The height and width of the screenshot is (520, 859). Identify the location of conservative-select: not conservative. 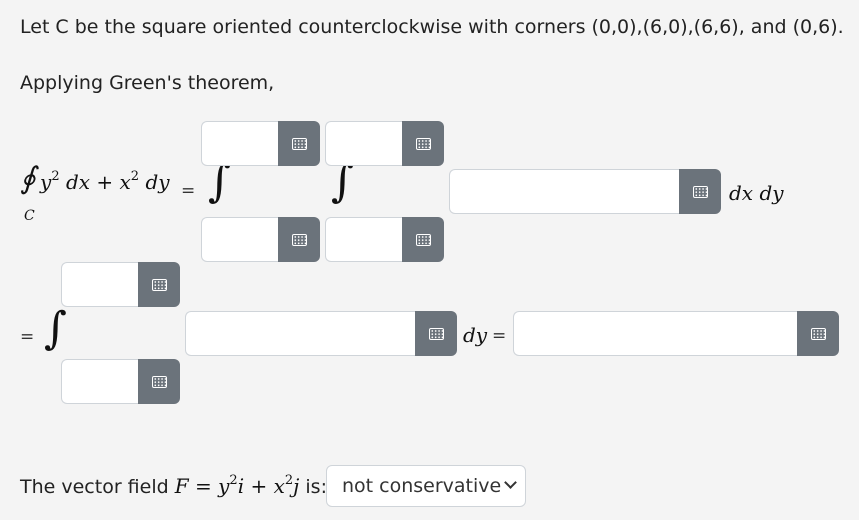
(426, 486).